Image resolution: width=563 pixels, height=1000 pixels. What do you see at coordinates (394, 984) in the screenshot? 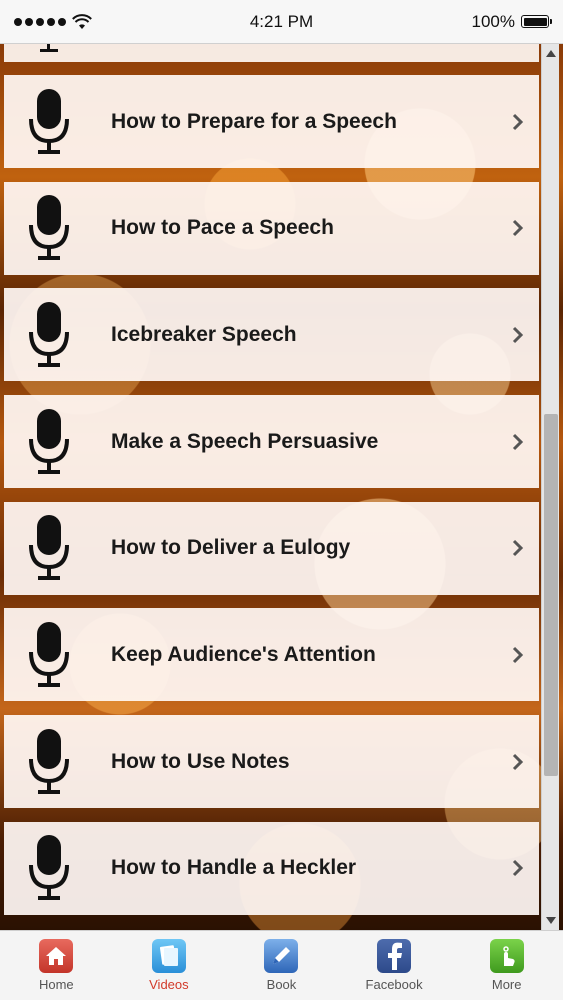
I see `tab-label: Facebook` at bounding box center [394, 984].